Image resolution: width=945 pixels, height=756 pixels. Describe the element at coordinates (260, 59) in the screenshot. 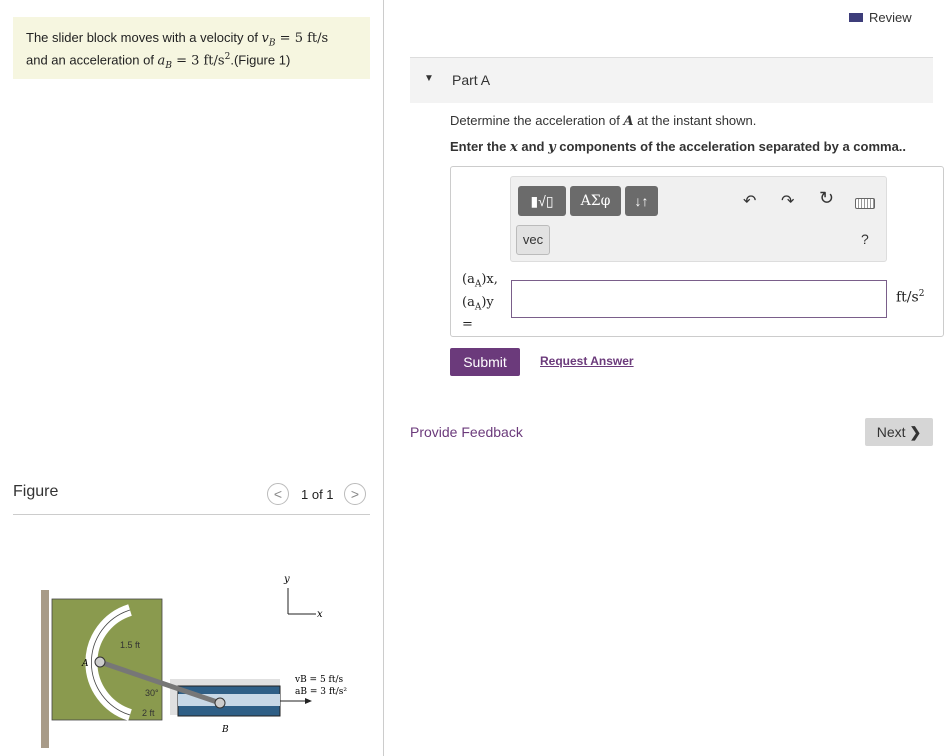

I see `figure-link: .(Figure 1)` at that location.